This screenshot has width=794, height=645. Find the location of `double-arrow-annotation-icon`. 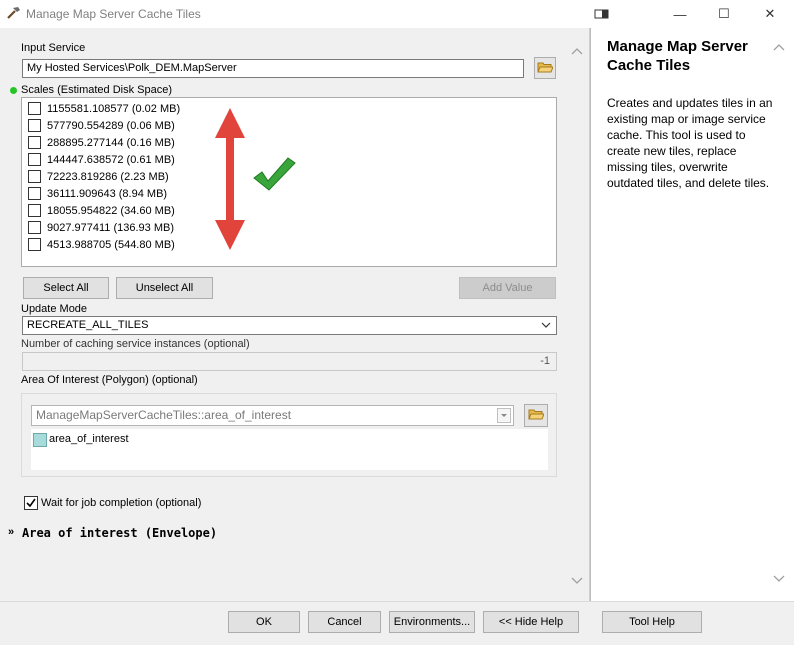

double-arrow-annotation-icon is located at coordinates (230, 179).